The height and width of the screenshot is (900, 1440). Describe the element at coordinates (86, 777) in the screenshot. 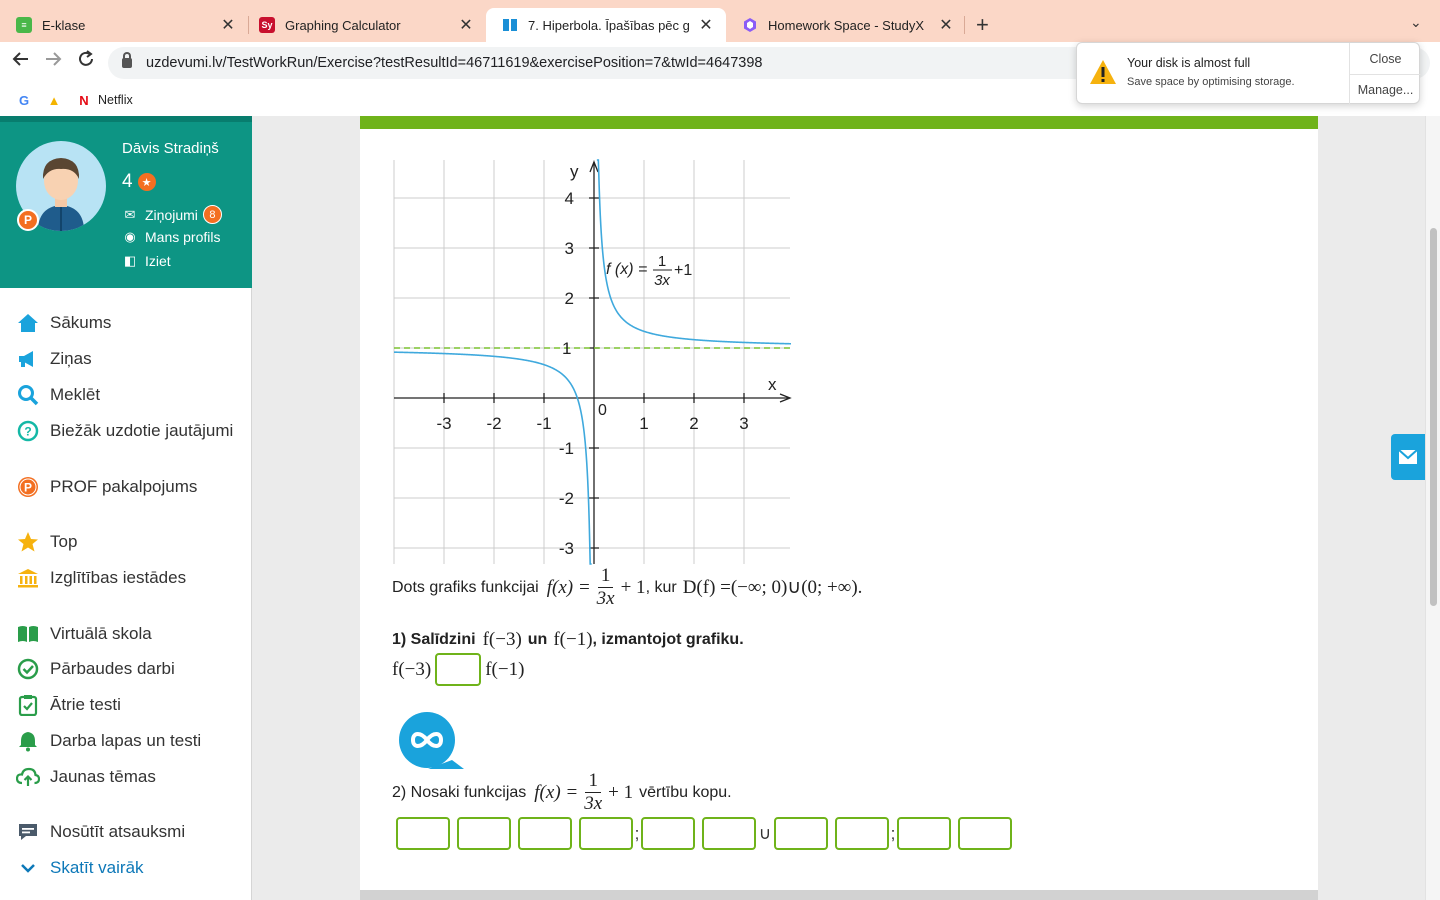

I see `nav-new-topics: Jaunas tēmas` at that location.